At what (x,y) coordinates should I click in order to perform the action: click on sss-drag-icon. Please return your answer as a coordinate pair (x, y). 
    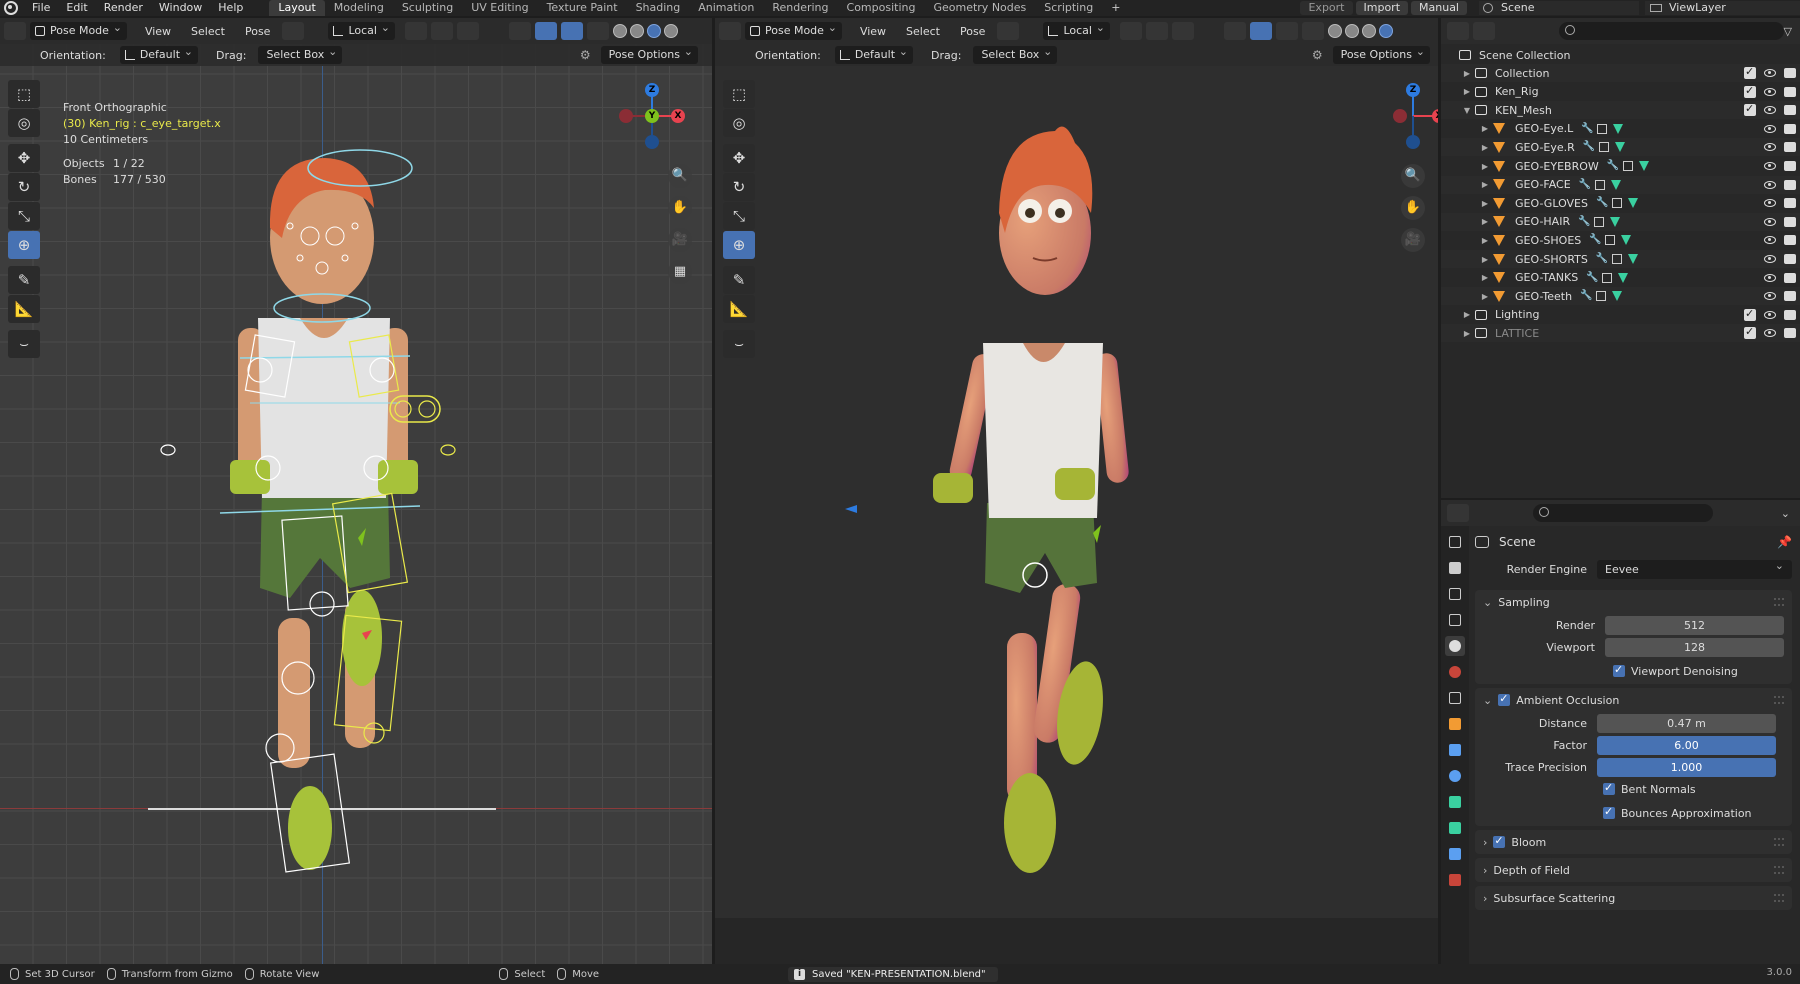
    Looking at the image, I should click on (1779, 898).